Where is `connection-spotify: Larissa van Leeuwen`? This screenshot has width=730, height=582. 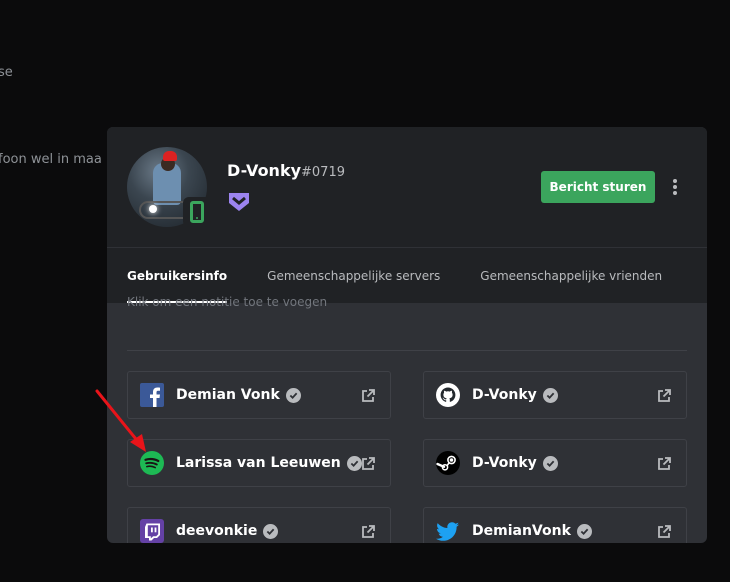
connection-spotify: Larissa van Leeuwen is located at coordinates (259, 463).